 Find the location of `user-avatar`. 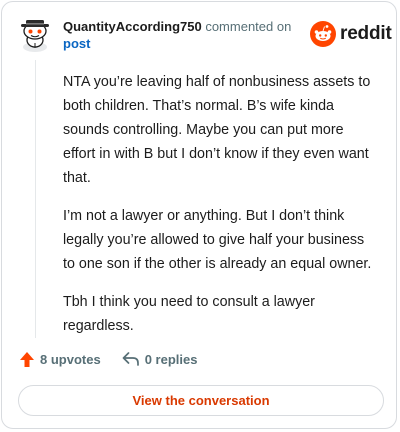

user-avatar is located at coordinates (35, 32).